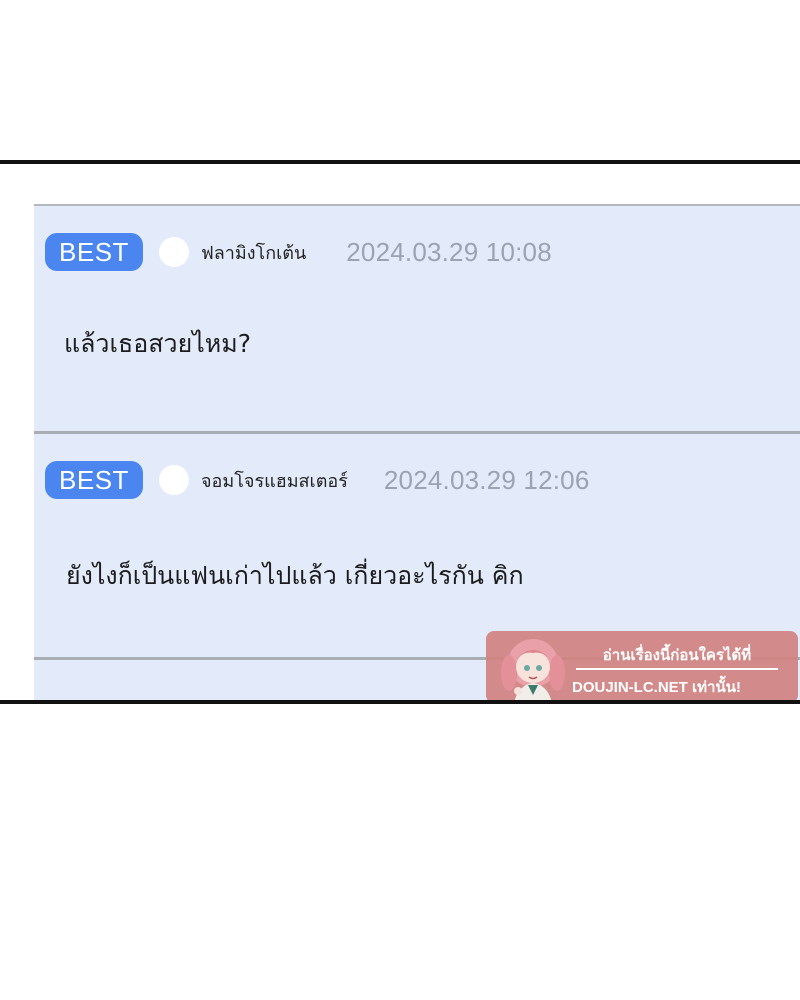 This screenshot has height=1000, width=800. What do you see at coordinates (449, 251) in the screenshot?
I see `timestamp: 2024.03.29 10:08` at bounding box center [449, 251].